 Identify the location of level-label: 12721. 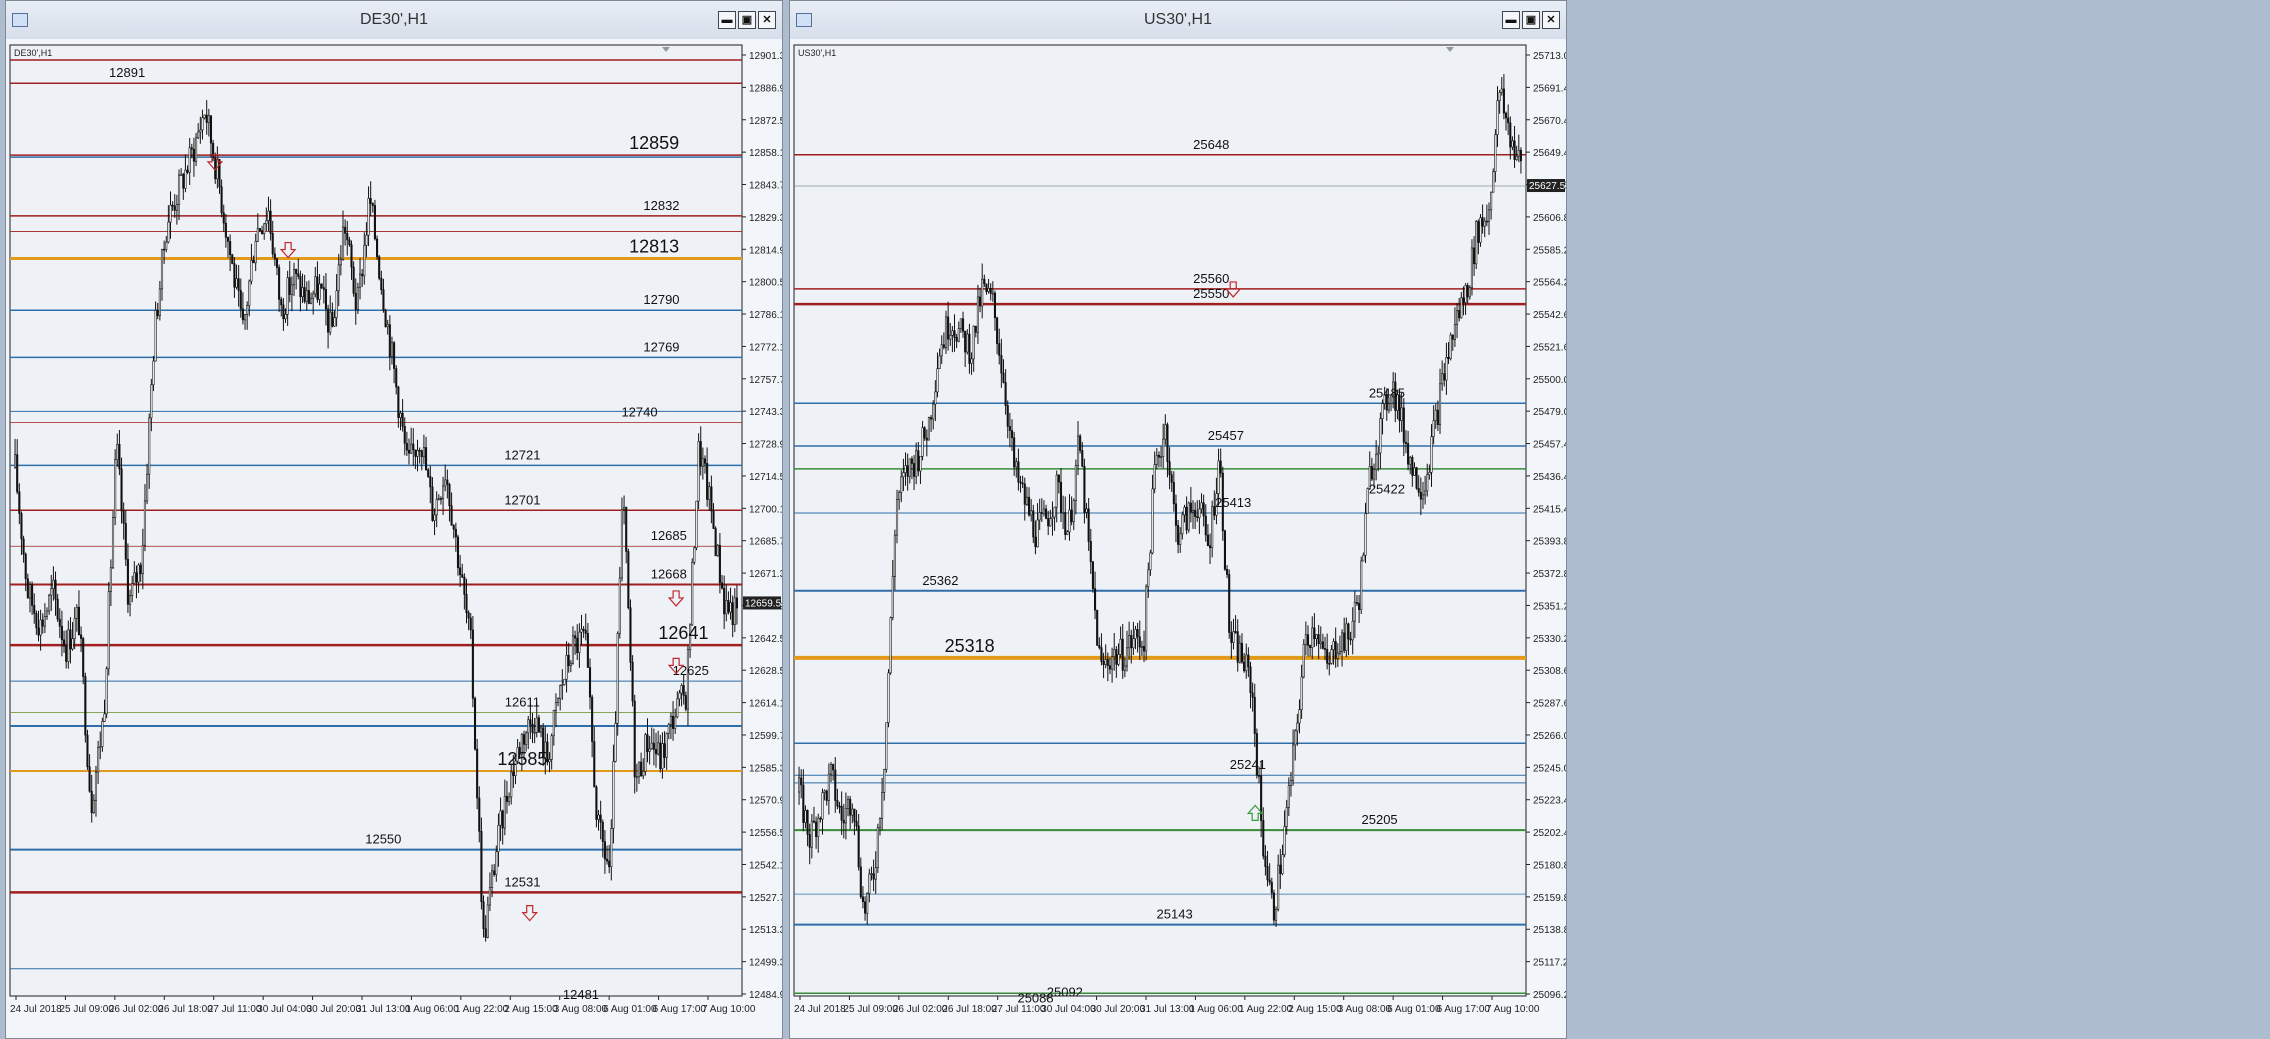
(522, 454).